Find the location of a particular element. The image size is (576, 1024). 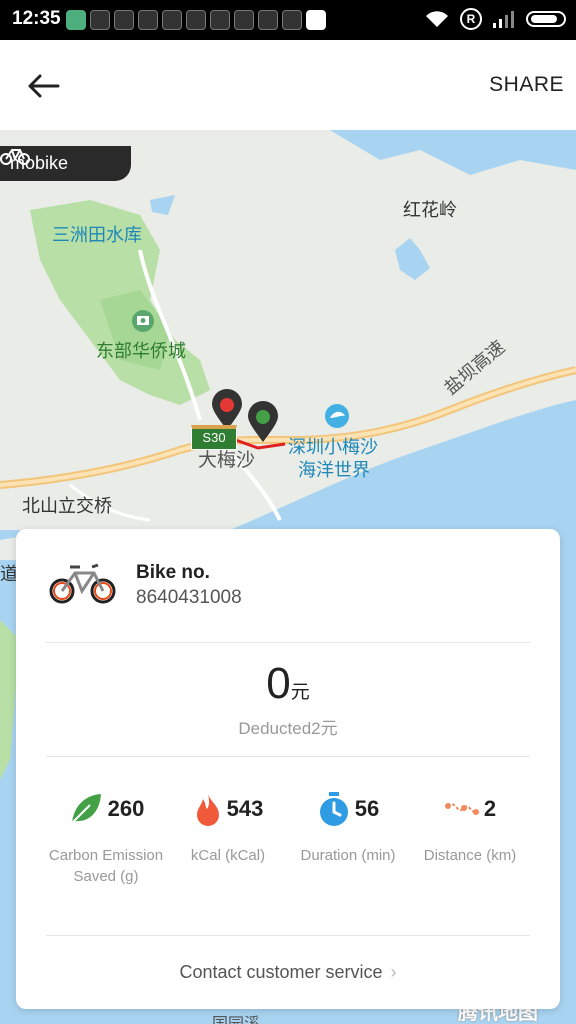

stat-label: Duration (min) is located at coordinates (348, 855).